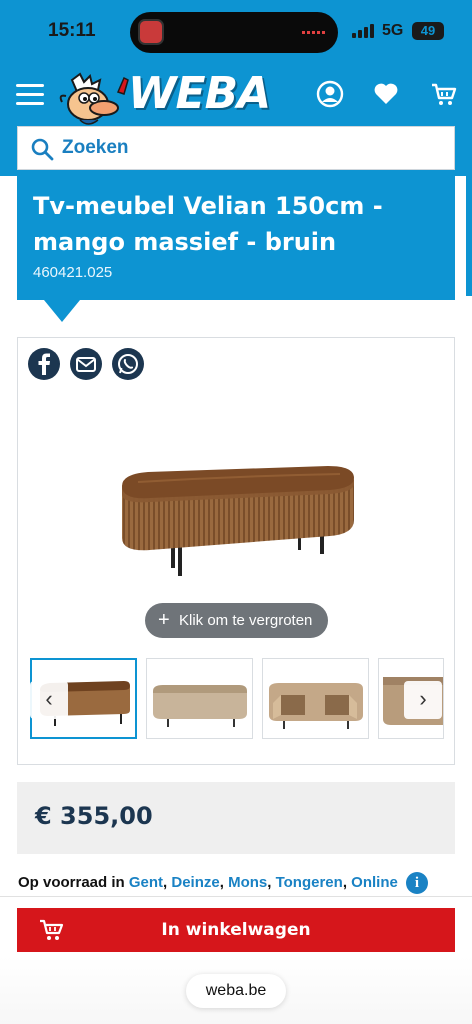 Image resolution: width=472 pixels, height=1024 pixels. What do you see at coordinates (252, 148) in the screenshot?
I see `search-input` at bounding box center [252, 148].